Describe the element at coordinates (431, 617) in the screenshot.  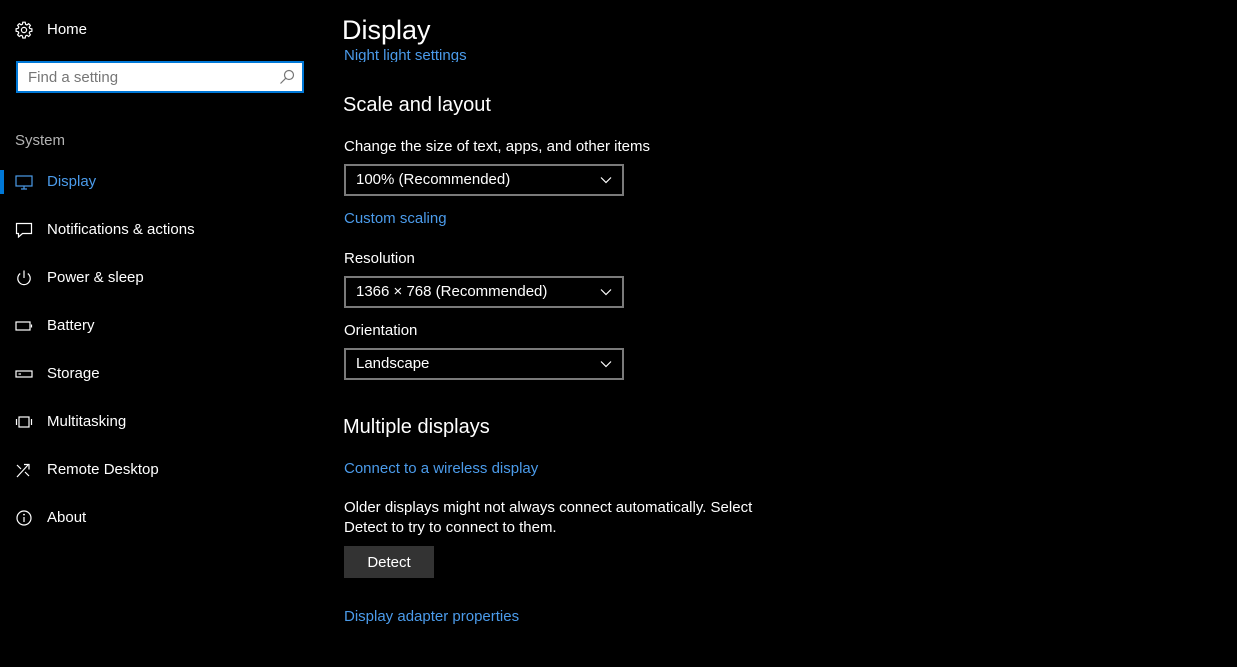
I see `display-adapter-properties-link: Display adapter properties` at that location.